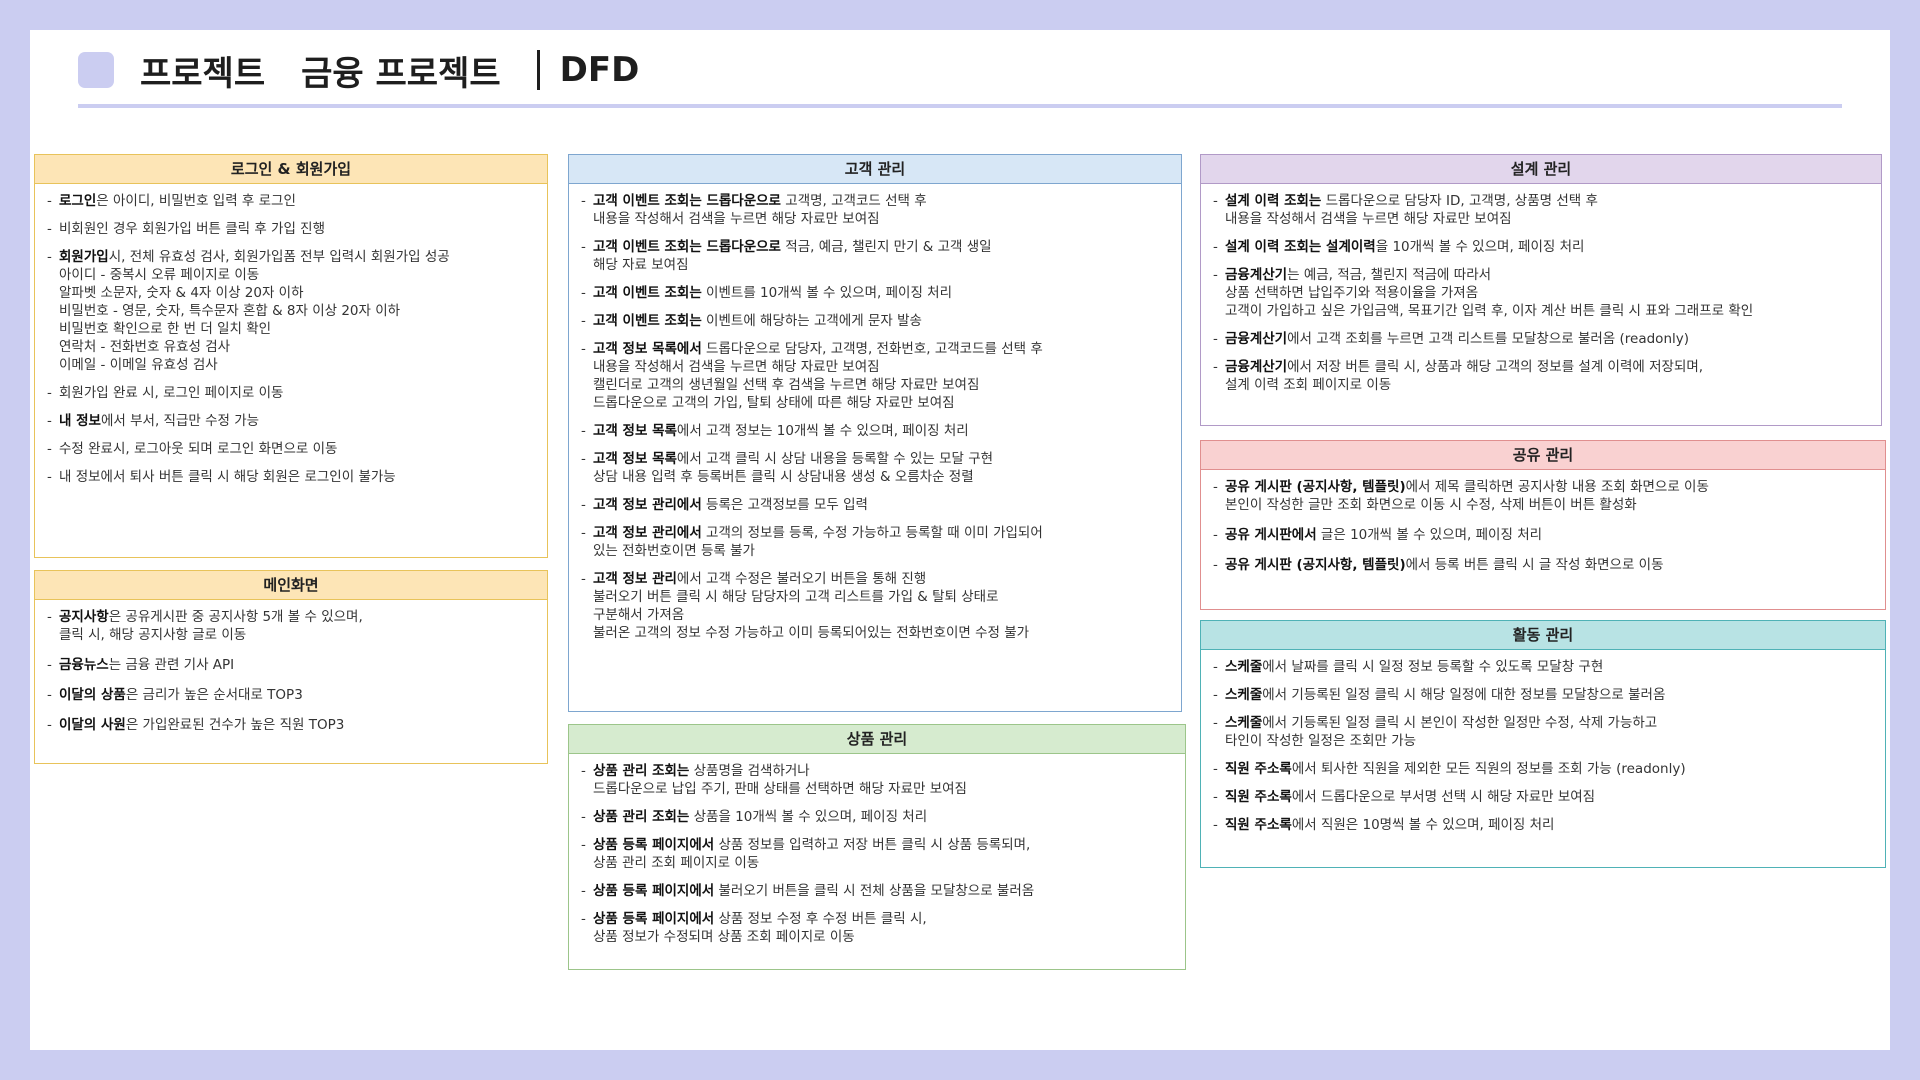 This screenshot has height=1080, width=1920. What do you see at coordinates (291, 449) in the screenshot?
I see `list-item: 수정 완료시, 로그아웃 되며 로그인 화면으로 이동` at bounding box center [291, 449].